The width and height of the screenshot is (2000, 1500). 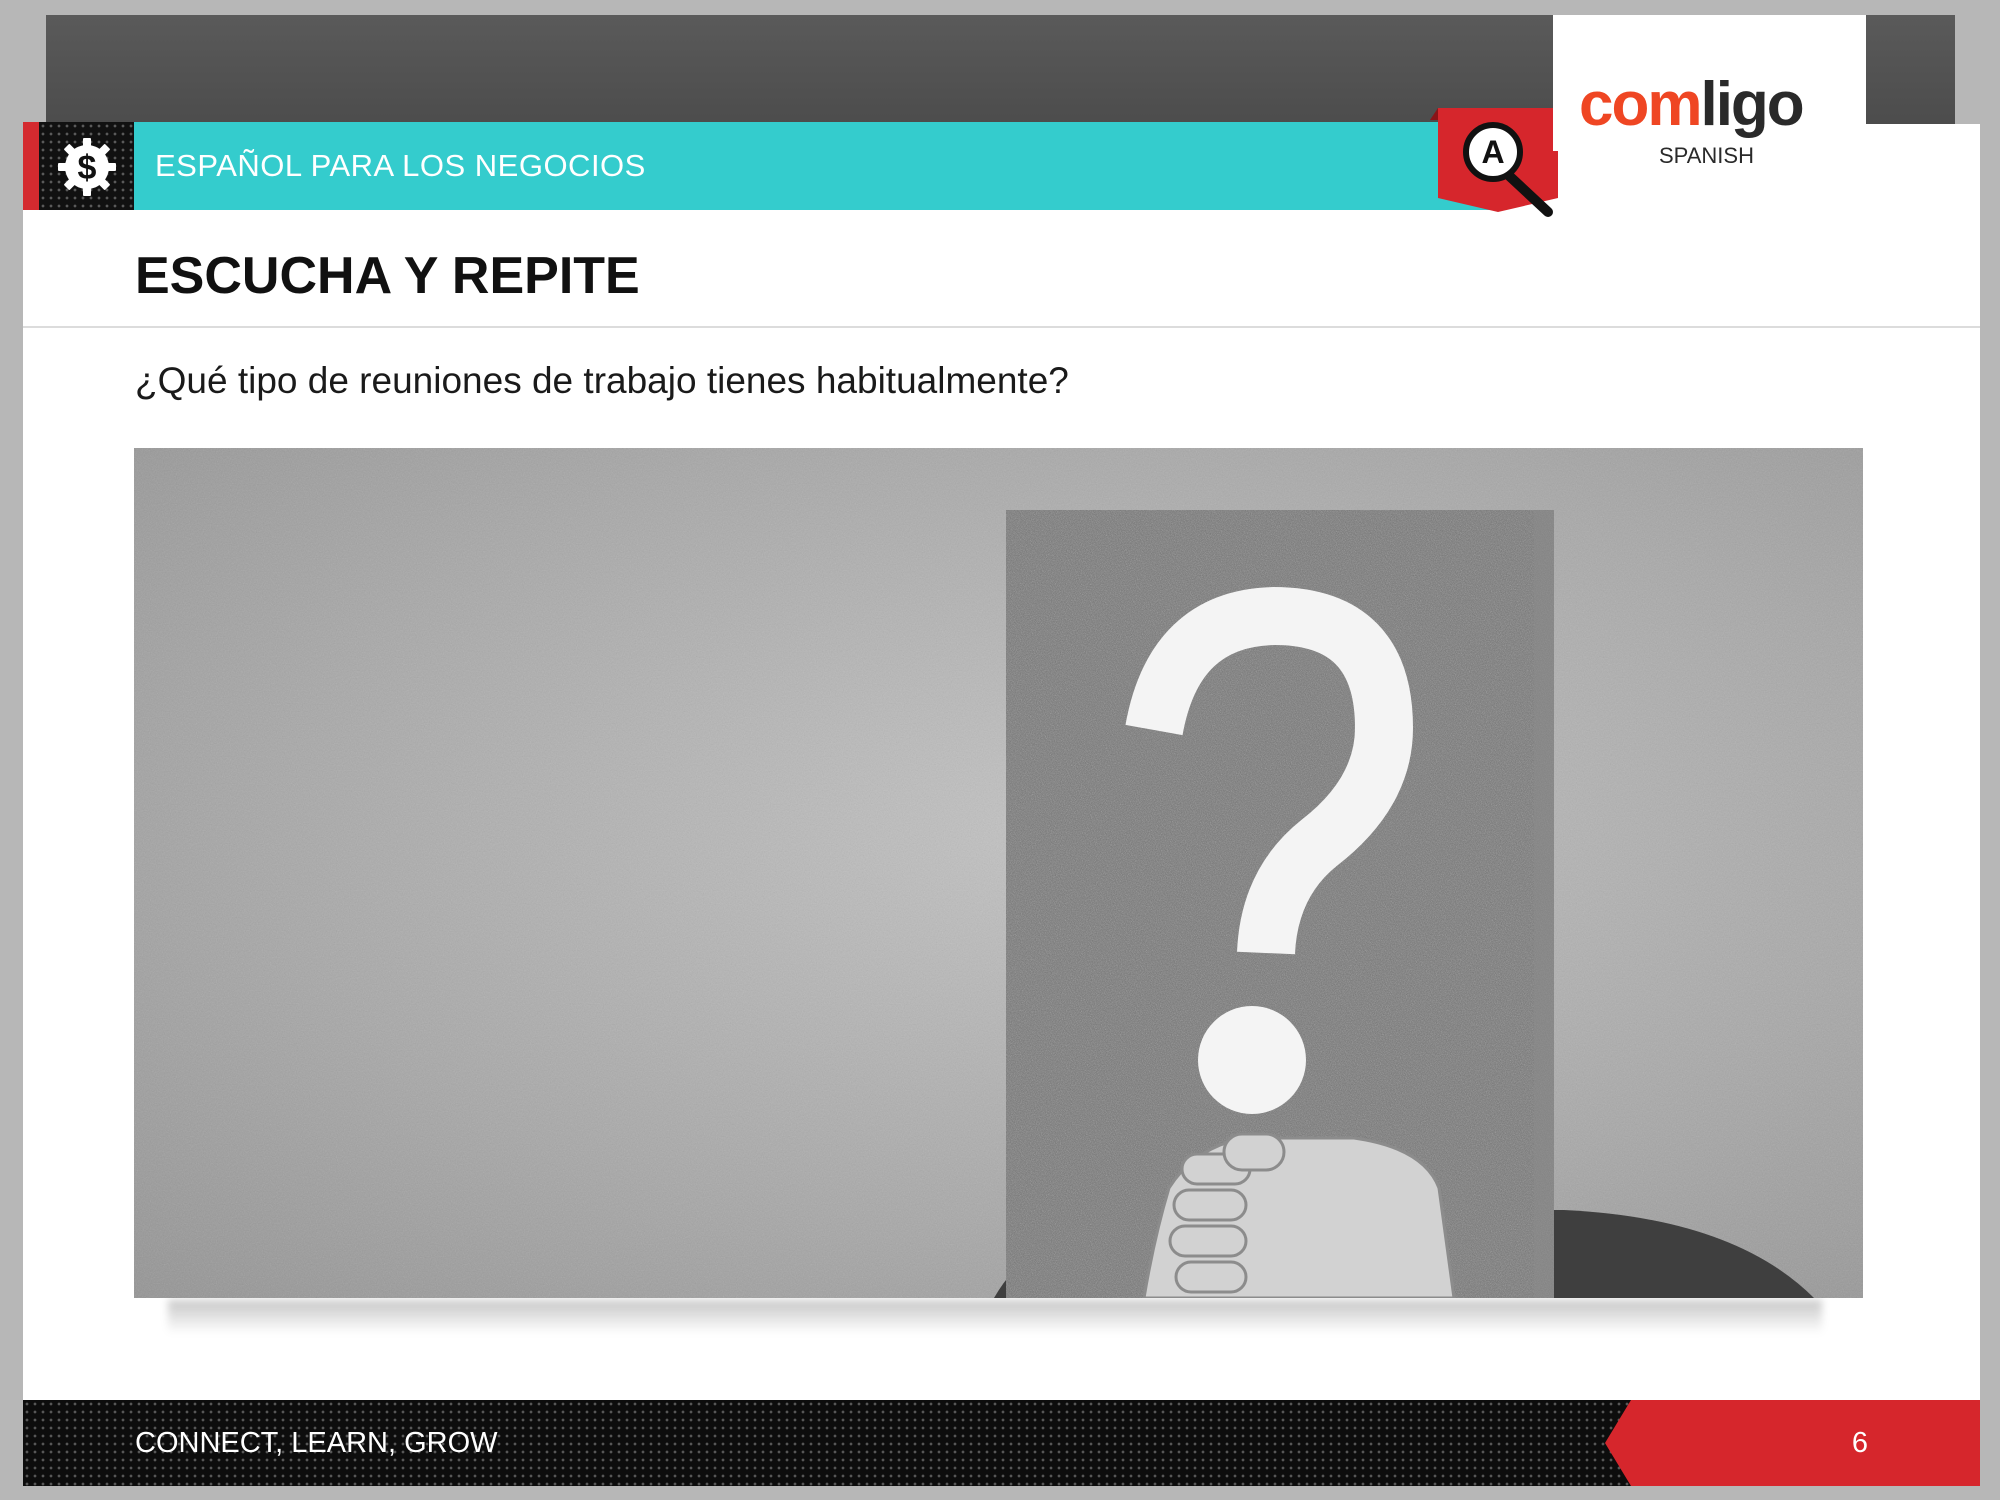 I want to click on zoom-badge: A, so click(x=1494, y=162).